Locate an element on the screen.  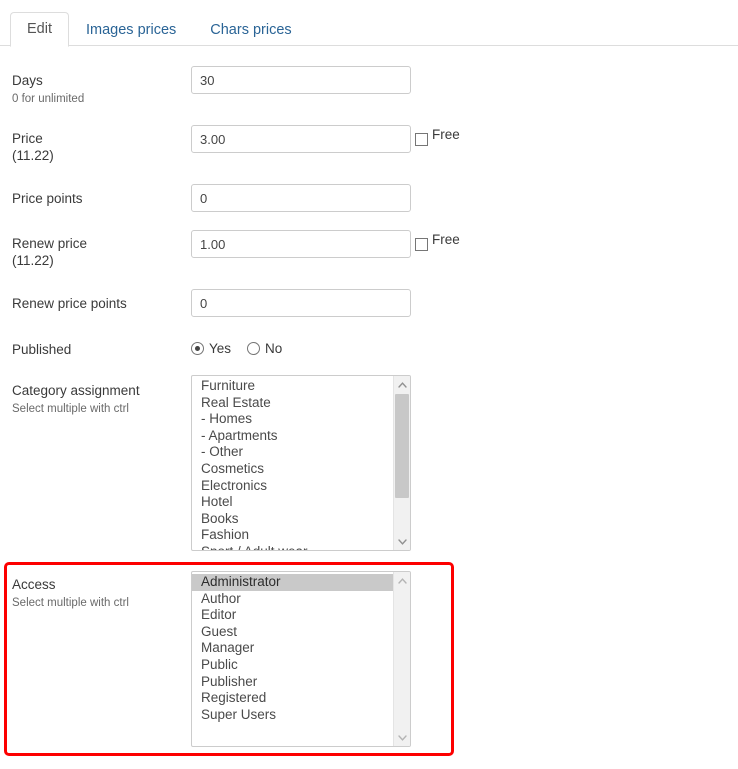
price-input is located at coordinates (301, 139).